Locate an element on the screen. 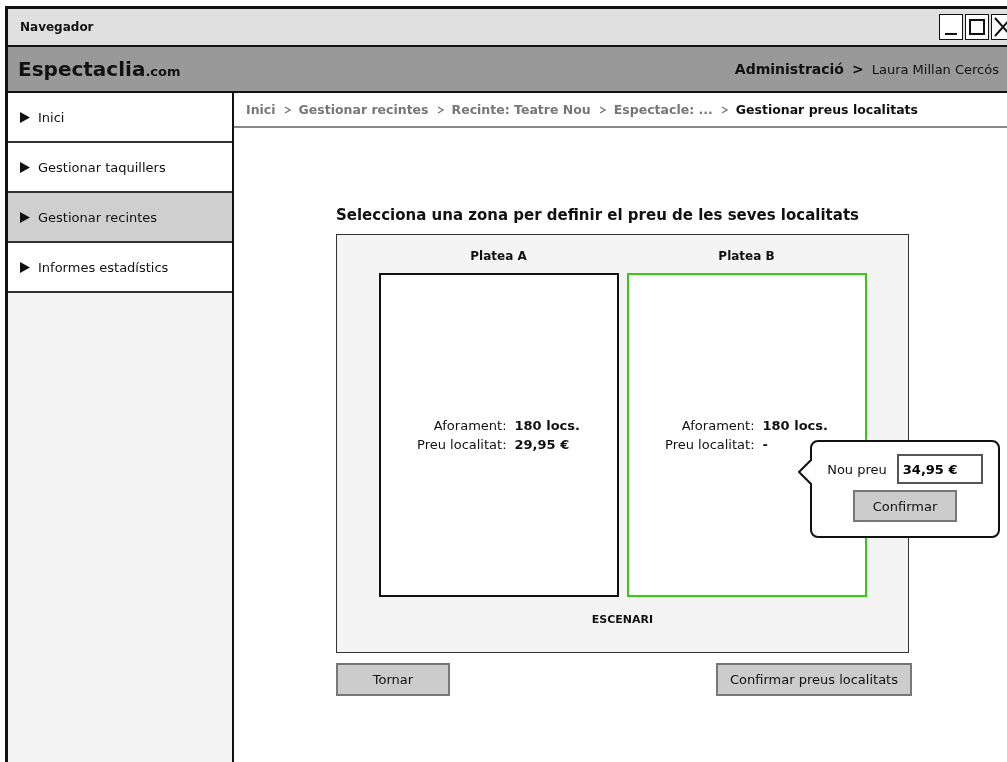  sidebar-item: Gestionar taquillers is located at coordinates (120, 168).